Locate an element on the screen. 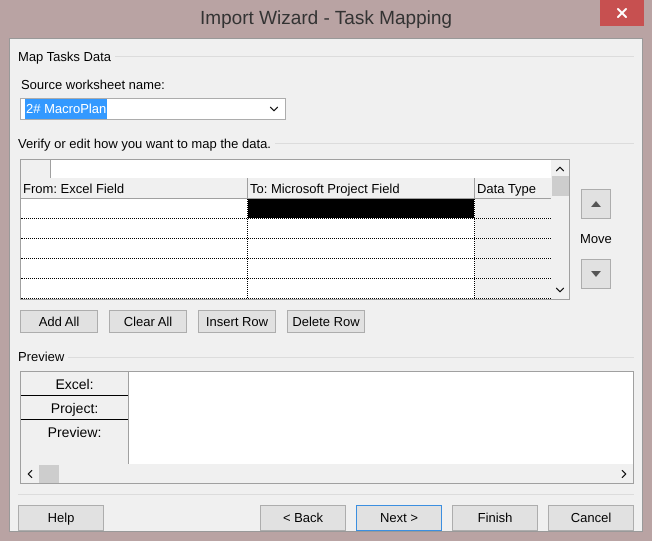 The width and height of the screenshot is (652, 541). grid-button: Insert Row is located at coordinates (237, 322).